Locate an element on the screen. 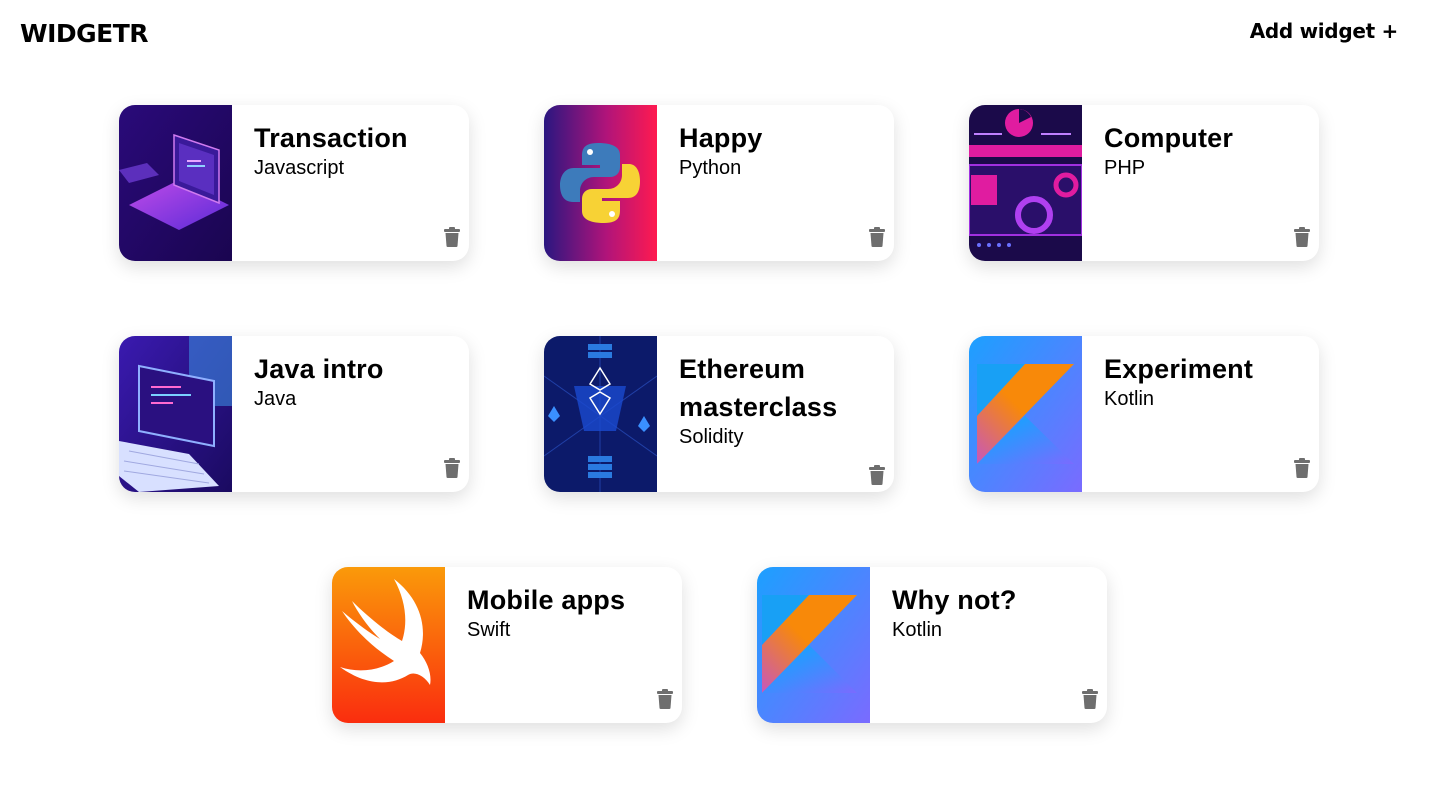 Image resolution: width=1438 pixels, height=794 pixels. widget-card: Why not? Kotlin is located at coordinates (932, 645).